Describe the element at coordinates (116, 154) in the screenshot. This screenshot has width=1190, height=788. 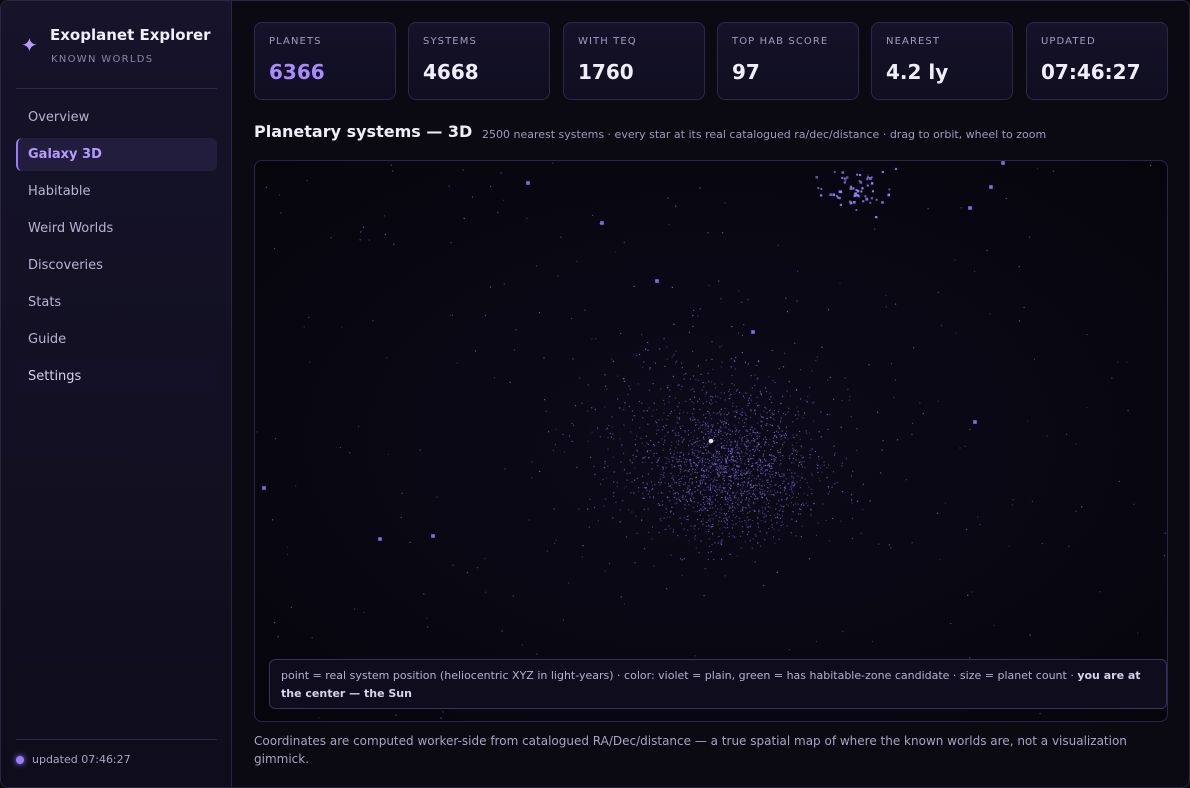
I see `sidebar-item-galaxy-3d: Galaxy 3D` at that location.